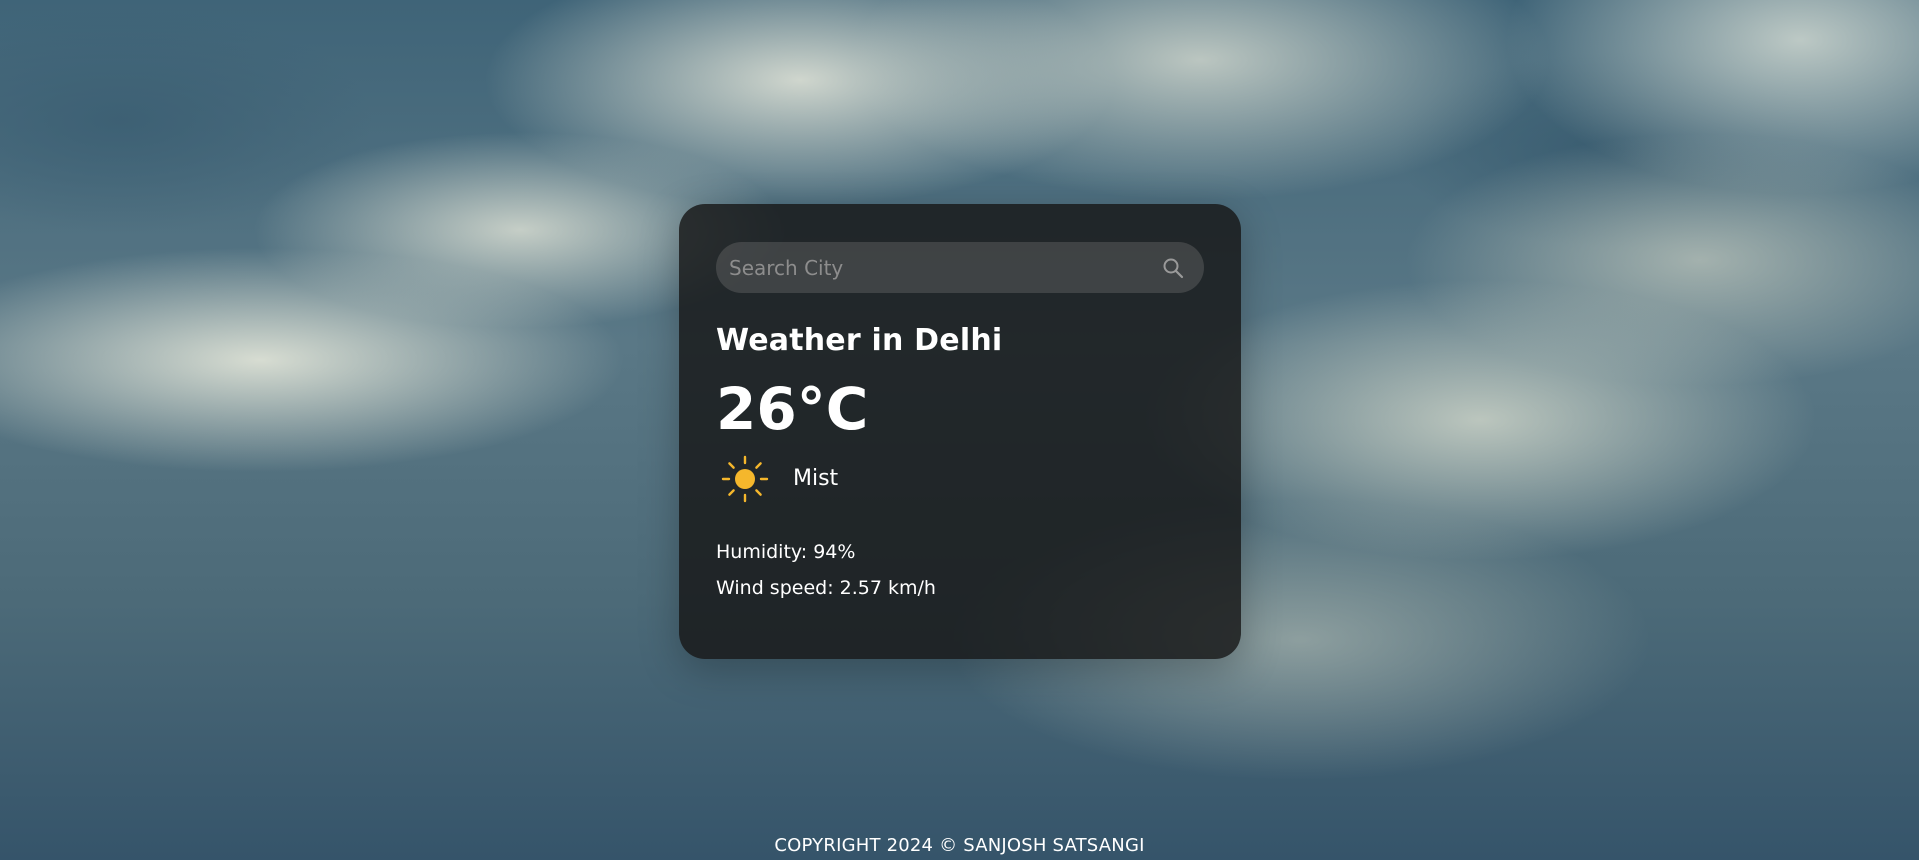 This screenshot has width=1919, height=860. I want to click on search-button, so click(1173, 268).